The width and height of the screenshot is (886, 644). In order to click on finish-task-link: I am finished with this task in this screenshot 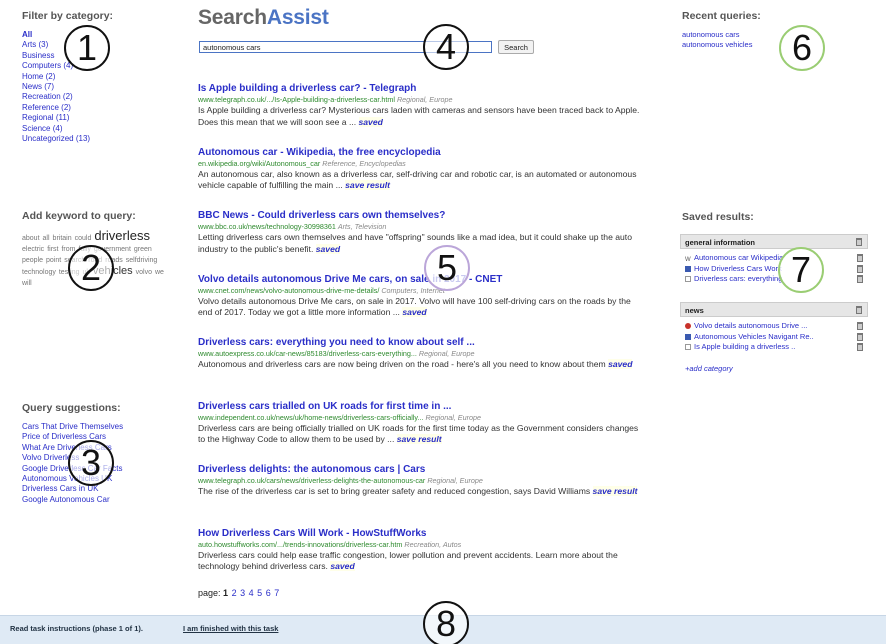, I will do `click(230, 628)`.